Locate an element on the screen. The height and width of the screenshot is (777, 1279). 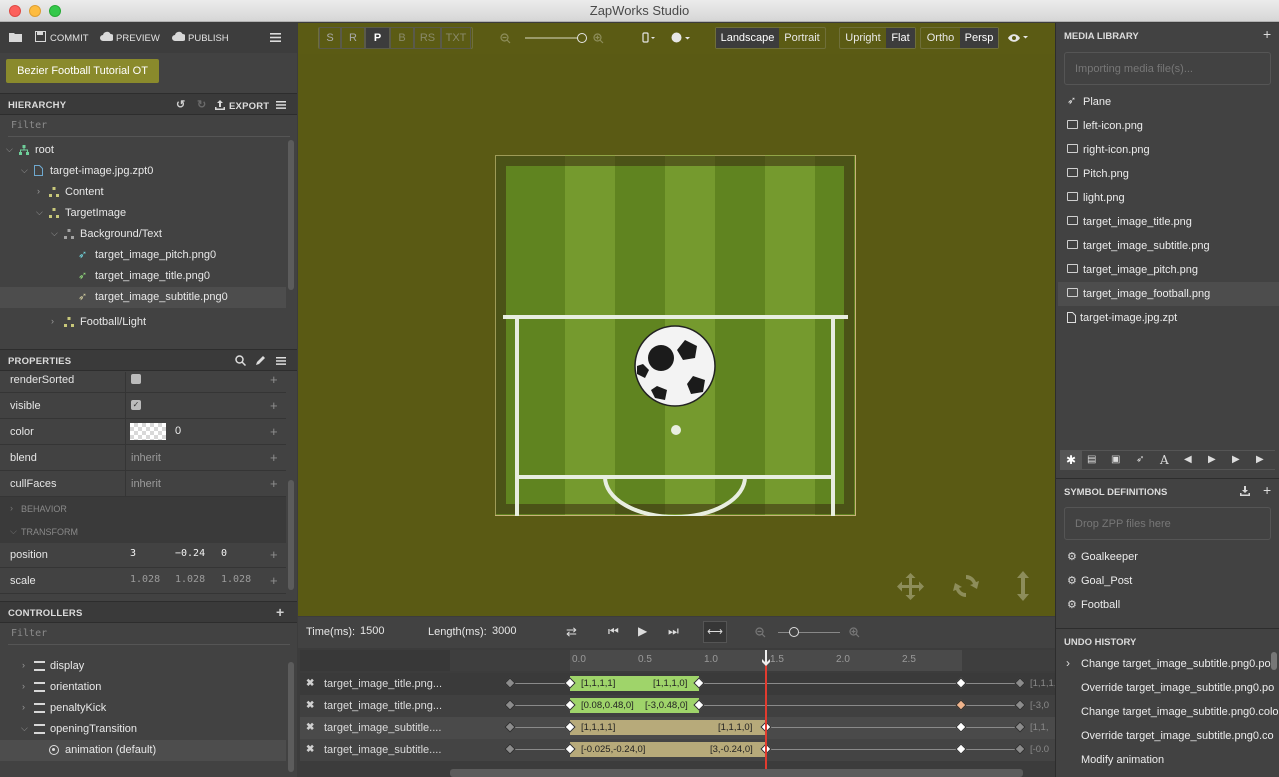
zoom-in-icon is located at coordinates (598, 38).